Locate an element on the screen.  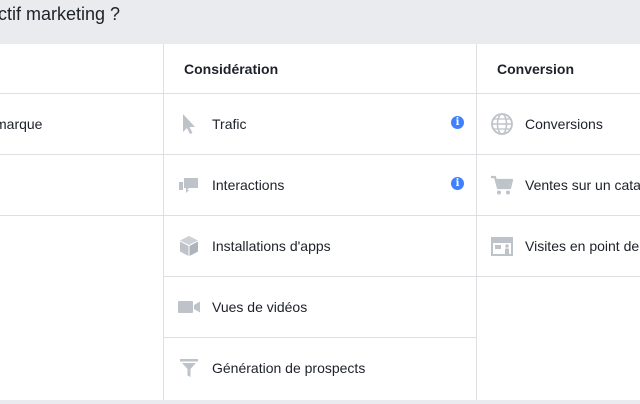
column-conversion-header: Conversion is located at coordinates (558, 69).